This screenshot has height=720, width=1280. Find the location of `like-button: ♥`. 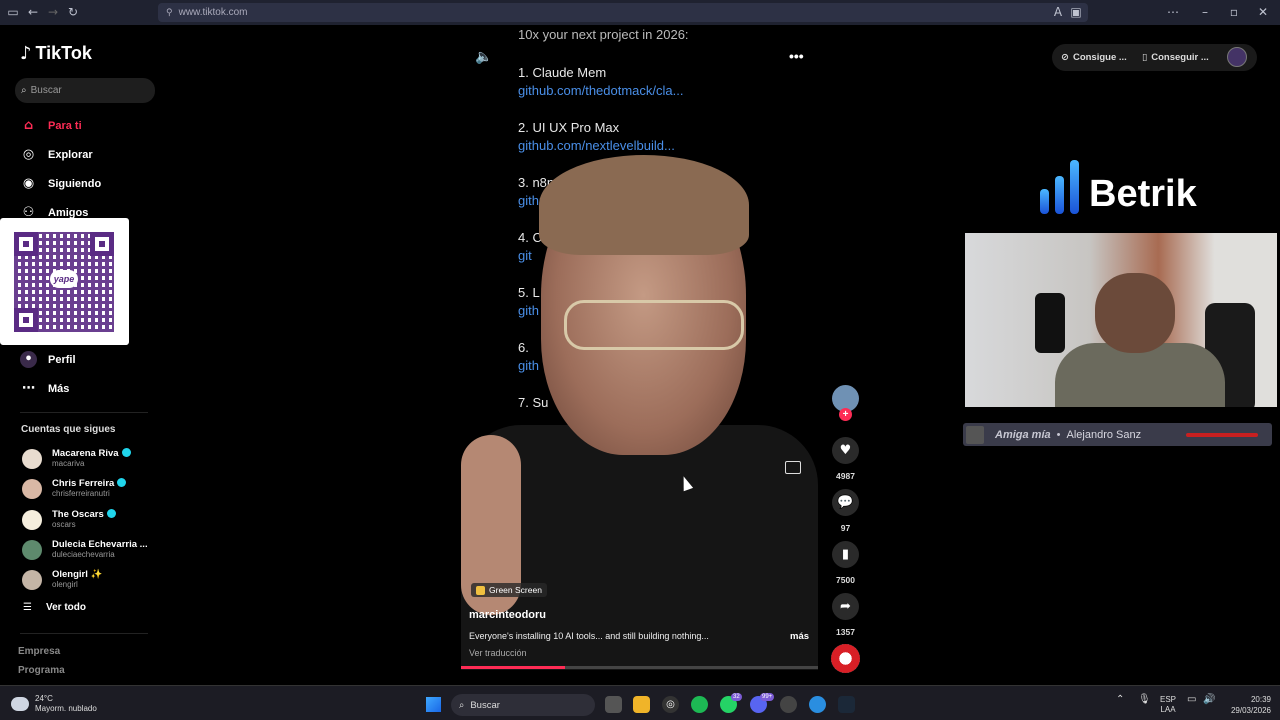

like-button: ♥ is located at coordinates (845, 450).